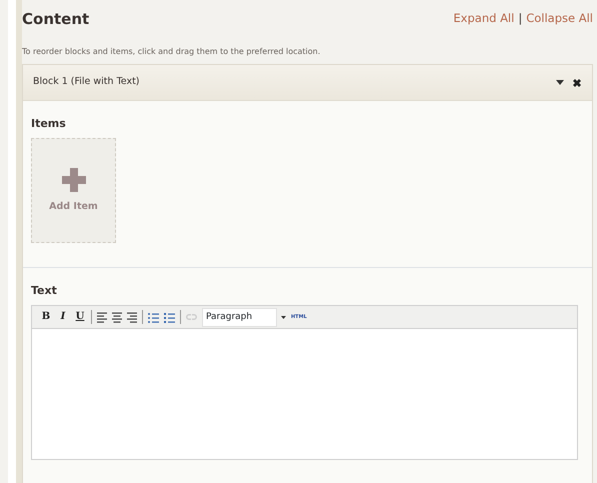 The width and height of the screenshot is (597, 483). Describe the element at coordinates (169, 317) in the screenshot. I see `numbered-list-icon` at that location.